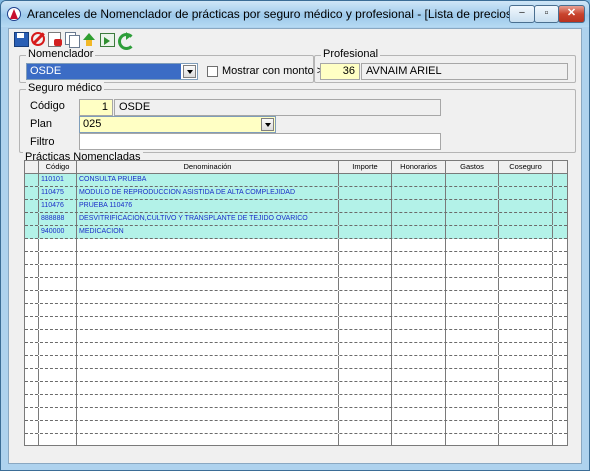 This screenshot has height=471, width=590. I want to click on header-codigo: Código, so click(58, 167).